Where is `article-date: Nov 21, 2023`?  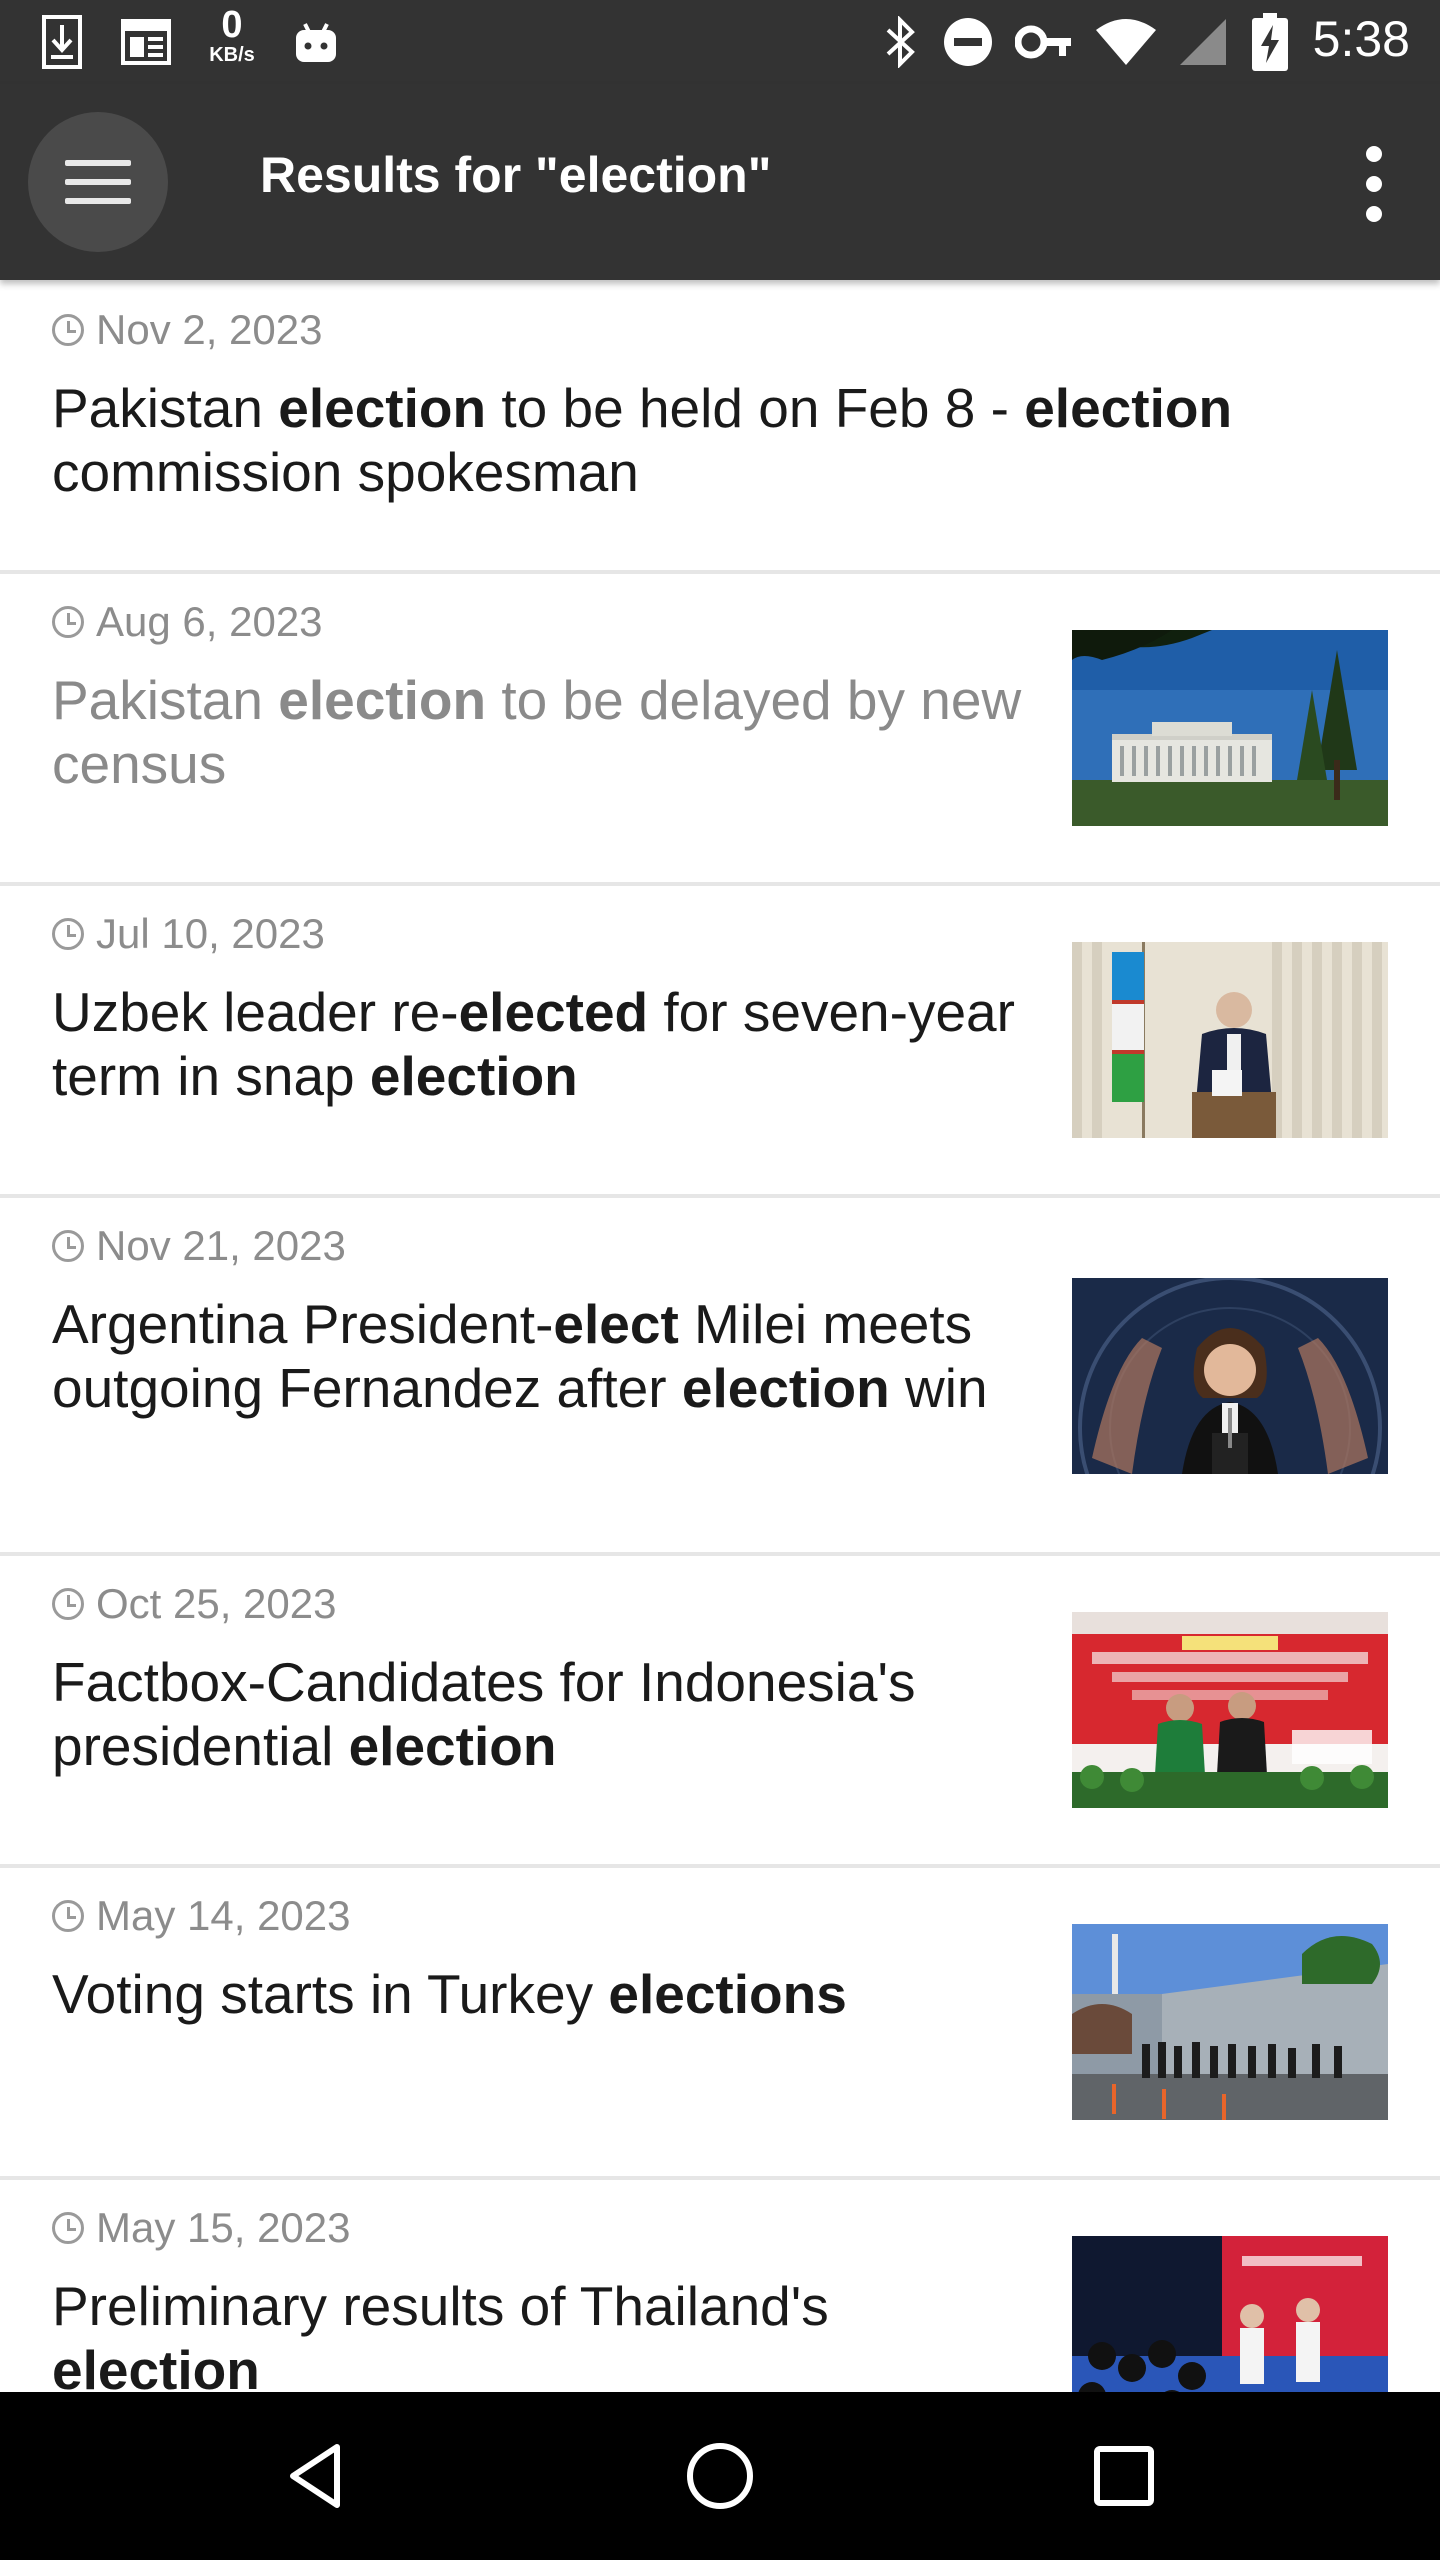
article-date: Nov 21, 2023 is located at coordinates (199, 1246).